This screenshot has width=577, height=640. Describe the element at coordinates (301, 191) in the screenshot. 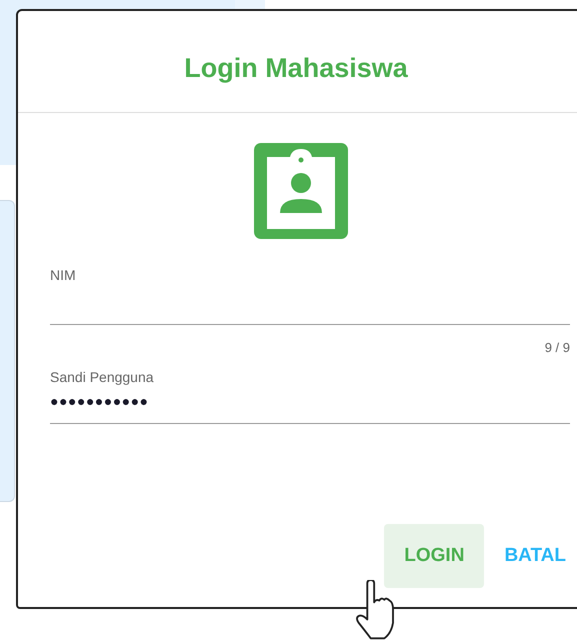

I see `id-badge-icon` at that location.